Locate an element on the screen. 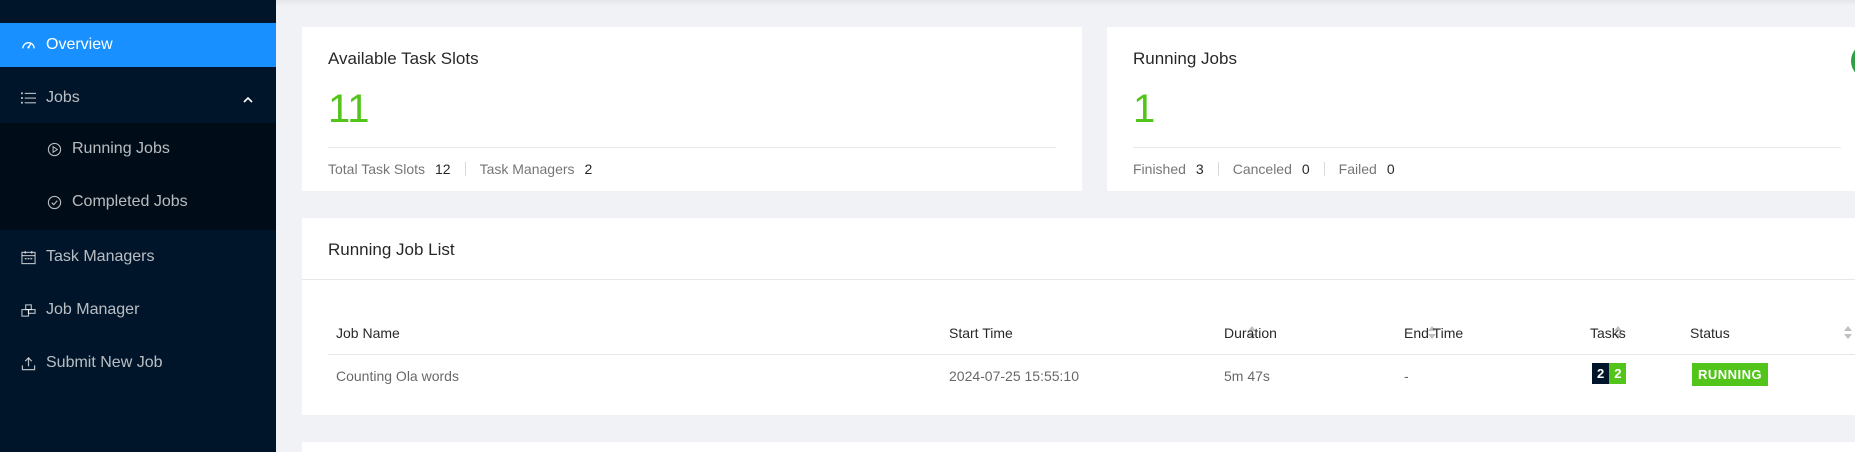  column-header-status: Status is located at coordinates (1710, 333).